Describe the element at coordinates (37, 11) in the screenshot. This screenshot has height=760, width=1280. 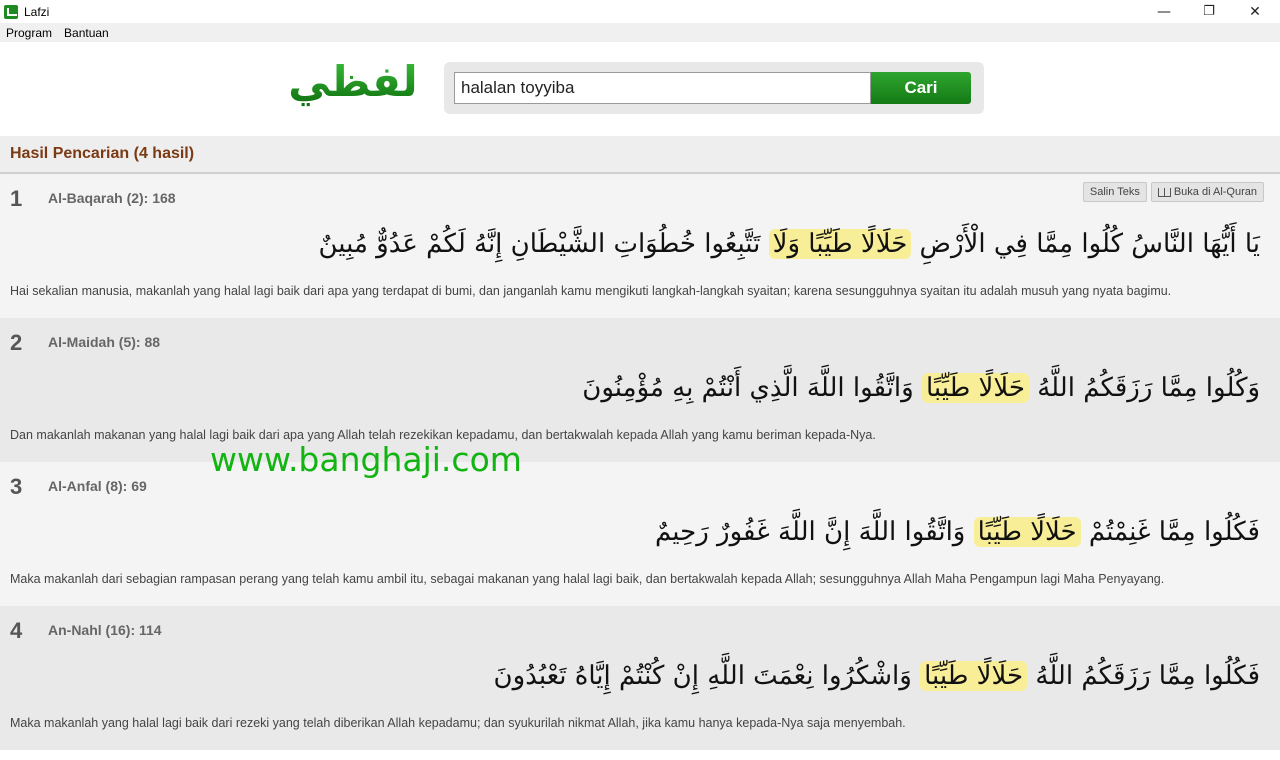
I see `window-title: Lafzi` at that location.